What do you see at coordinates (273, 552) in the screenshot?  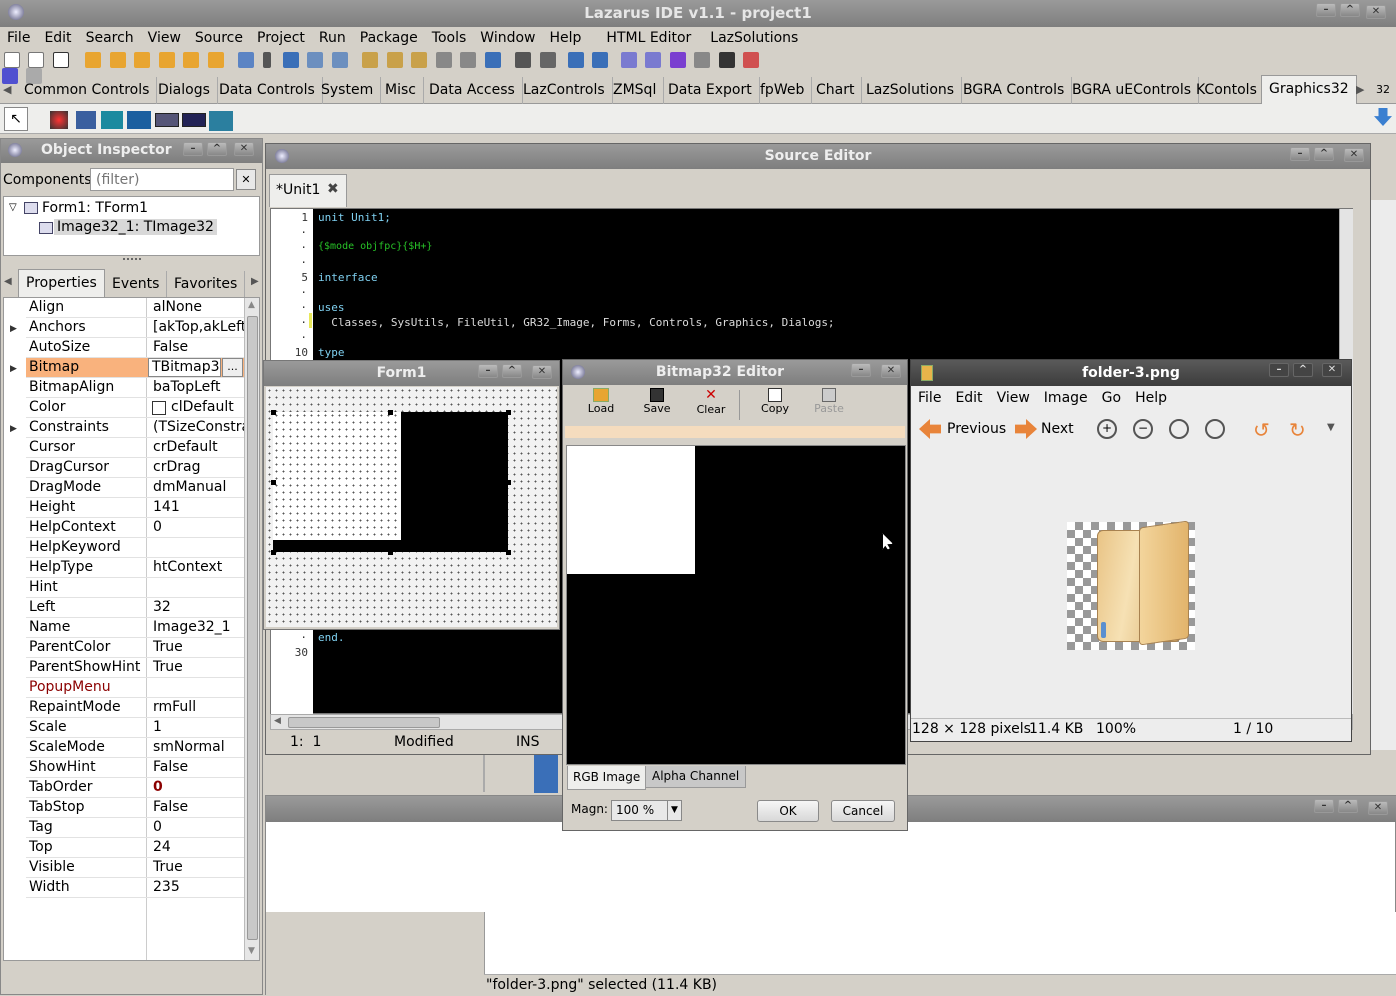 I see `handle-bl` at bounding box center [273, 552].